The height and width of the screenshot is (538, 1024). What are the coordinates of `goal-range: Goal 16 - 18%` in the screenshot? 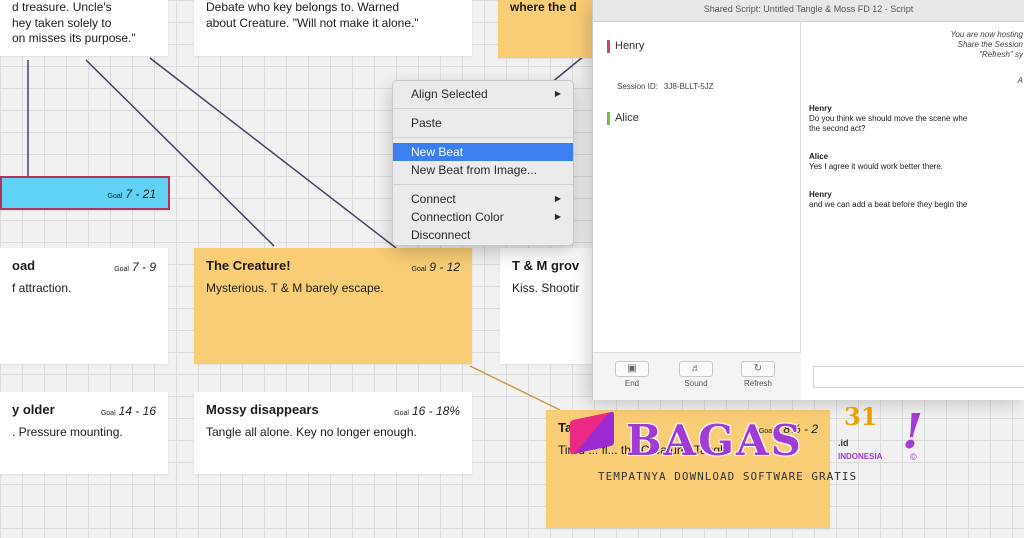 It's located at (427, 411).